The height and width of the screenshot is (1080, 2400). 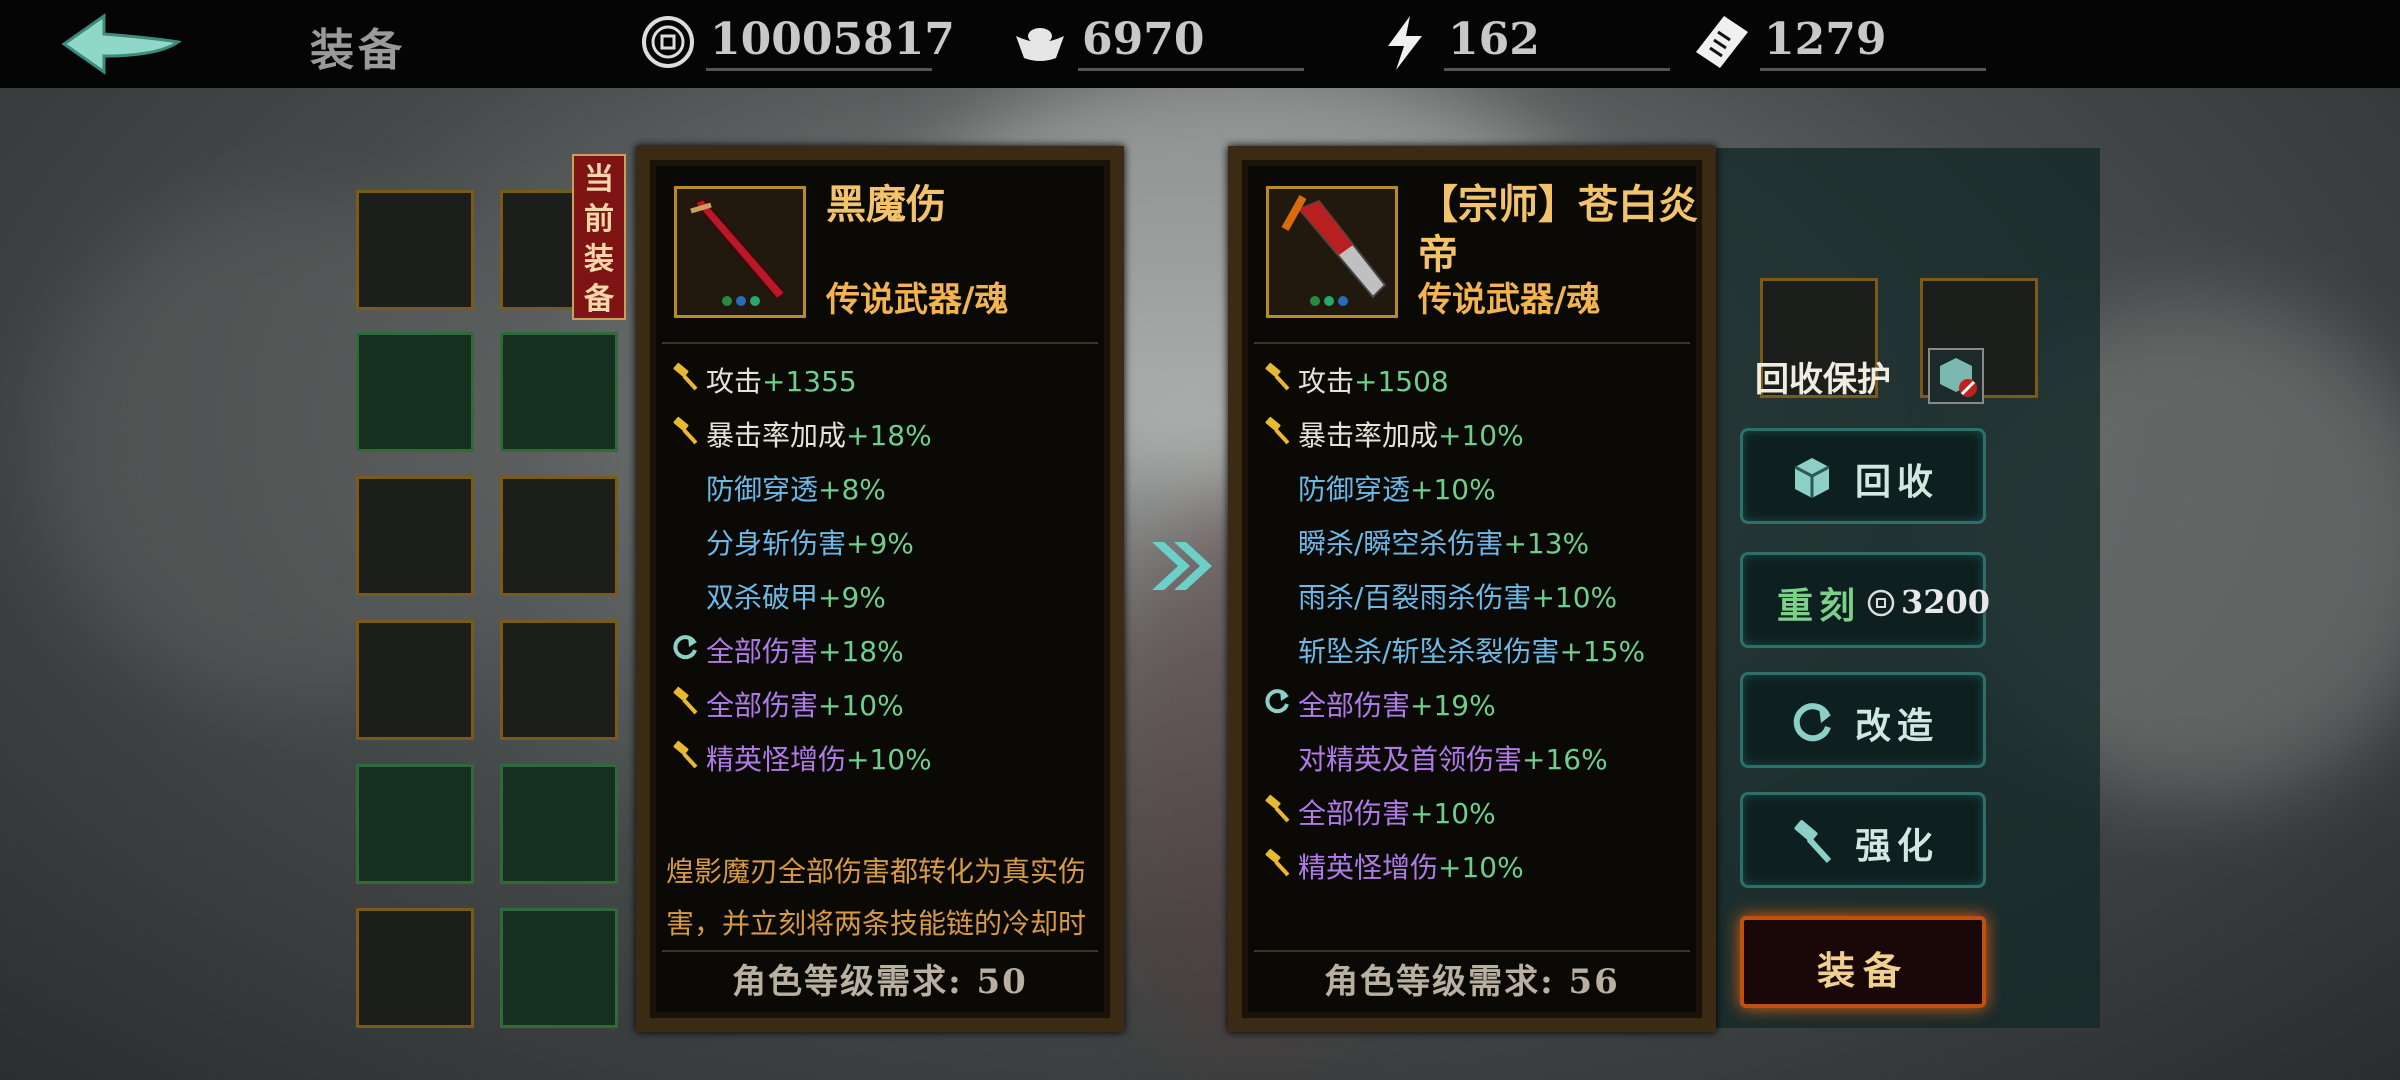 I want to click on stat-value: +1355, so click(x=809, y=381).